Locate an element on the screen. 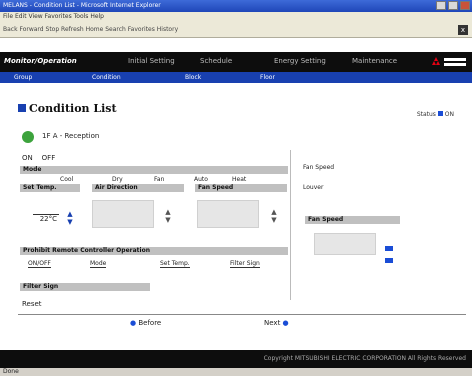  fan-speed-image is located at coordinates (228, 214).